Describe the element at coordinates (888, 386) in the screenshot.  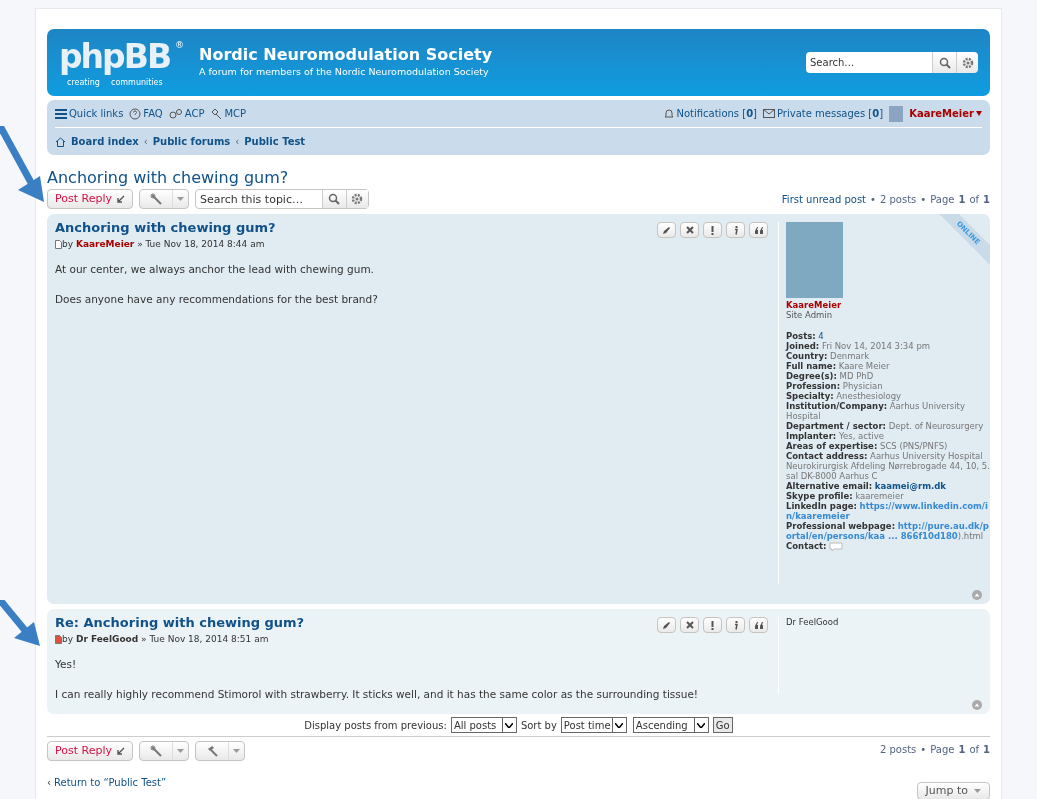
I see `profile-field: Profession: Physician` at that location.